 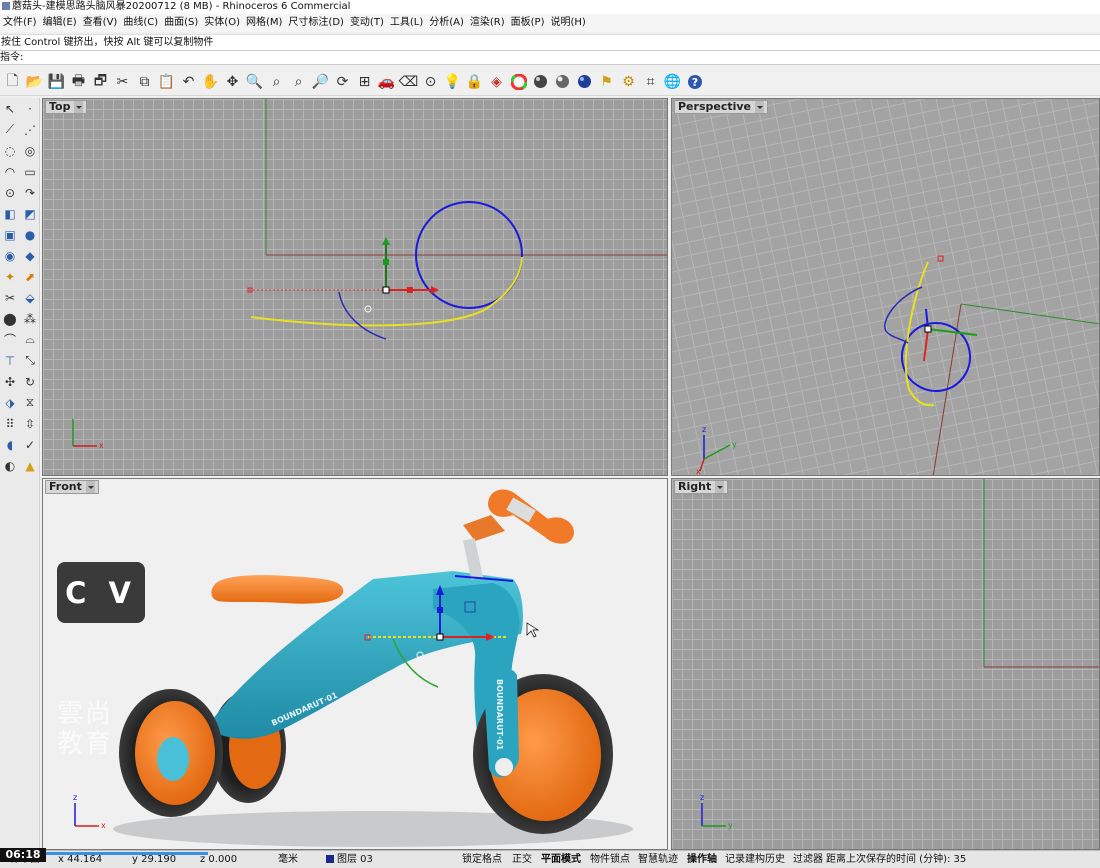 I want to click on gumball-y-head, so click(x=386, y=241).